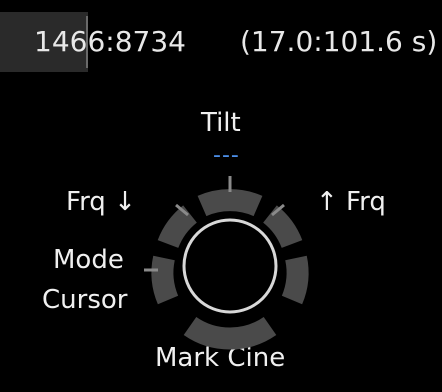 This screenshot has width=442, height=392. Describe the element at coordinates (230, 266) in the screenshot. I see `knob-inner-ring` at that location.